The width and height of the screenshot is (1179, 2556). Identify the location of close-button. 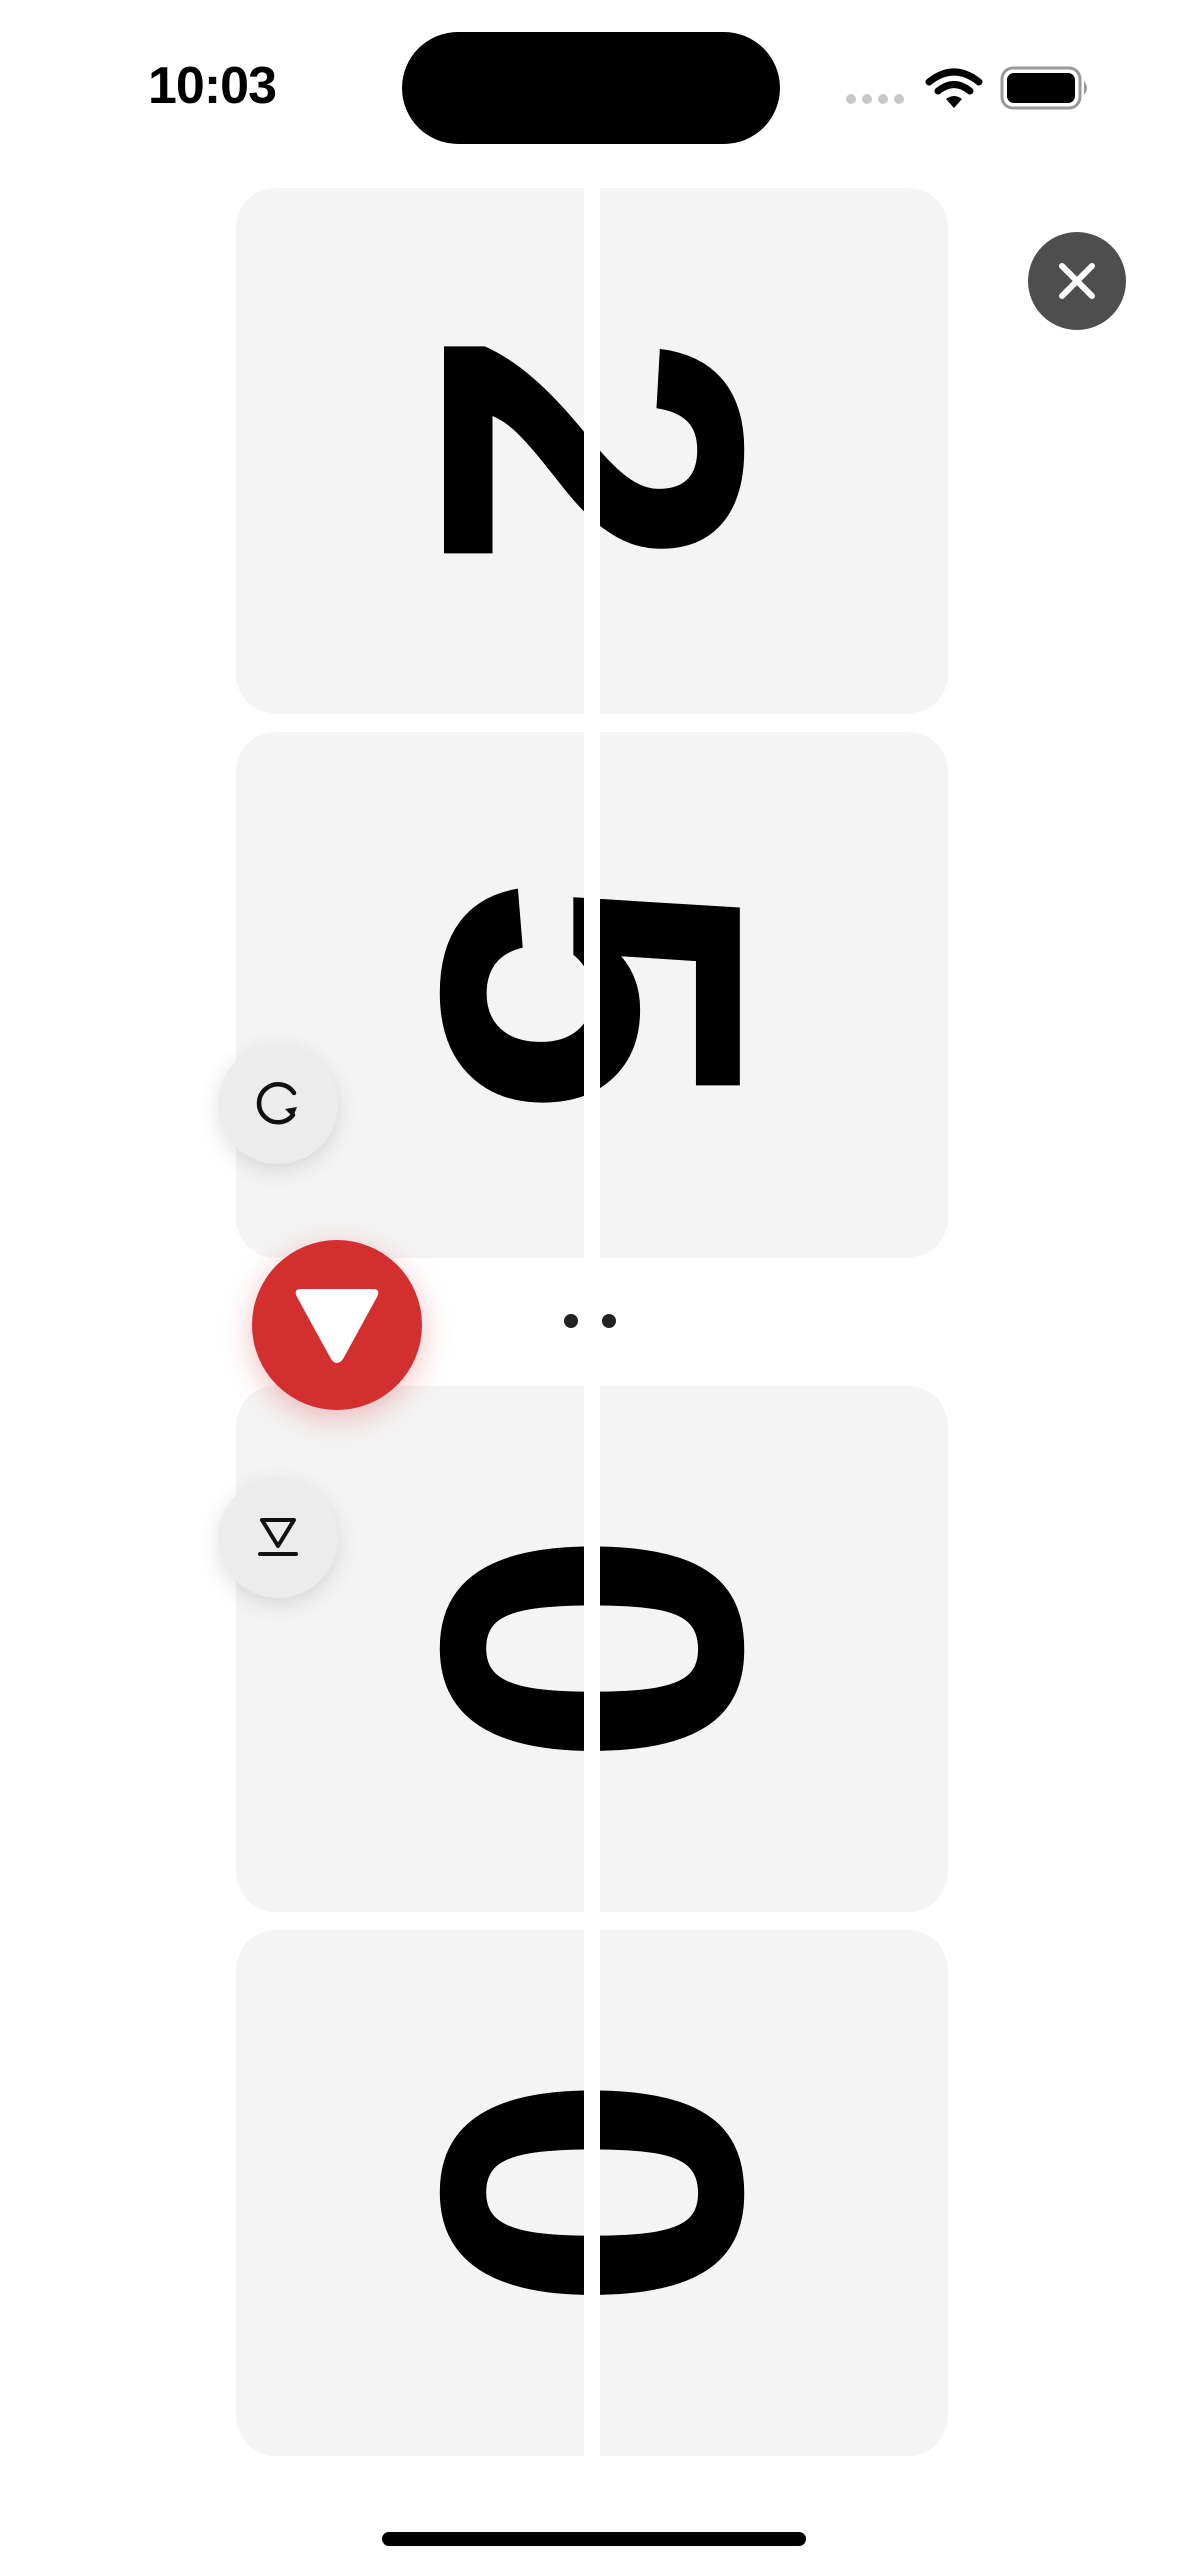
(1077, 281).